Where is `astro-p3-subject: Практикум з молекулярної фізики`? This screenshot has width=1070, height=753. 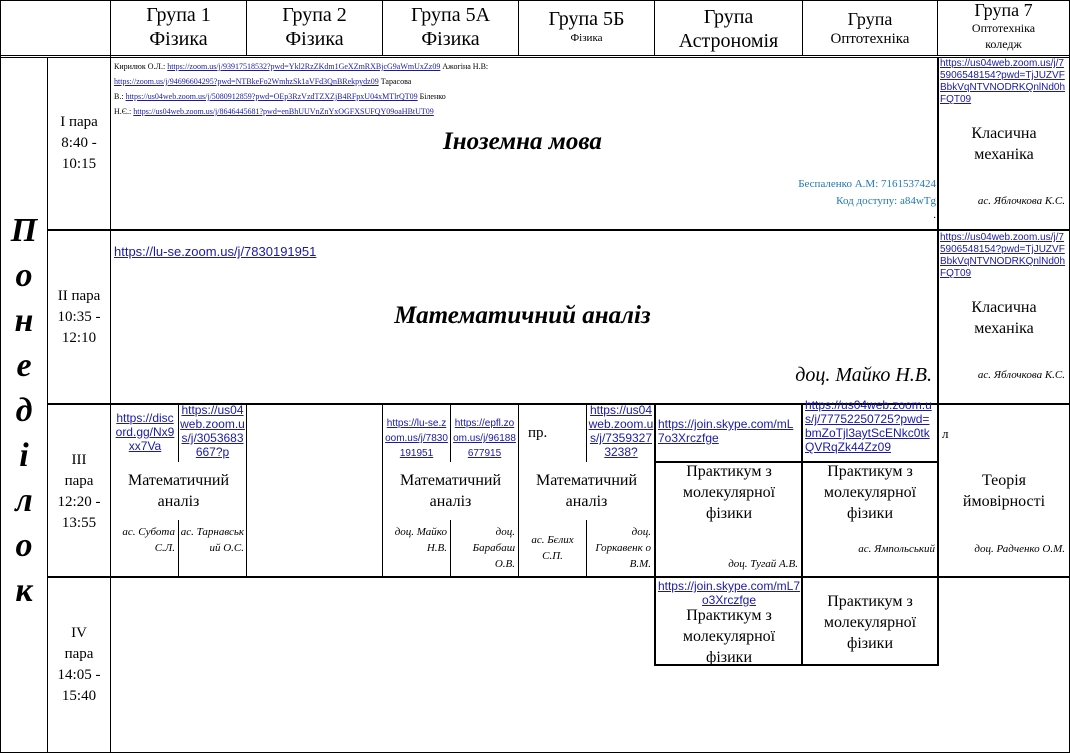
astro-p3-subject: Практикум з молекулярної фізики is located at coordinates (729, 492).